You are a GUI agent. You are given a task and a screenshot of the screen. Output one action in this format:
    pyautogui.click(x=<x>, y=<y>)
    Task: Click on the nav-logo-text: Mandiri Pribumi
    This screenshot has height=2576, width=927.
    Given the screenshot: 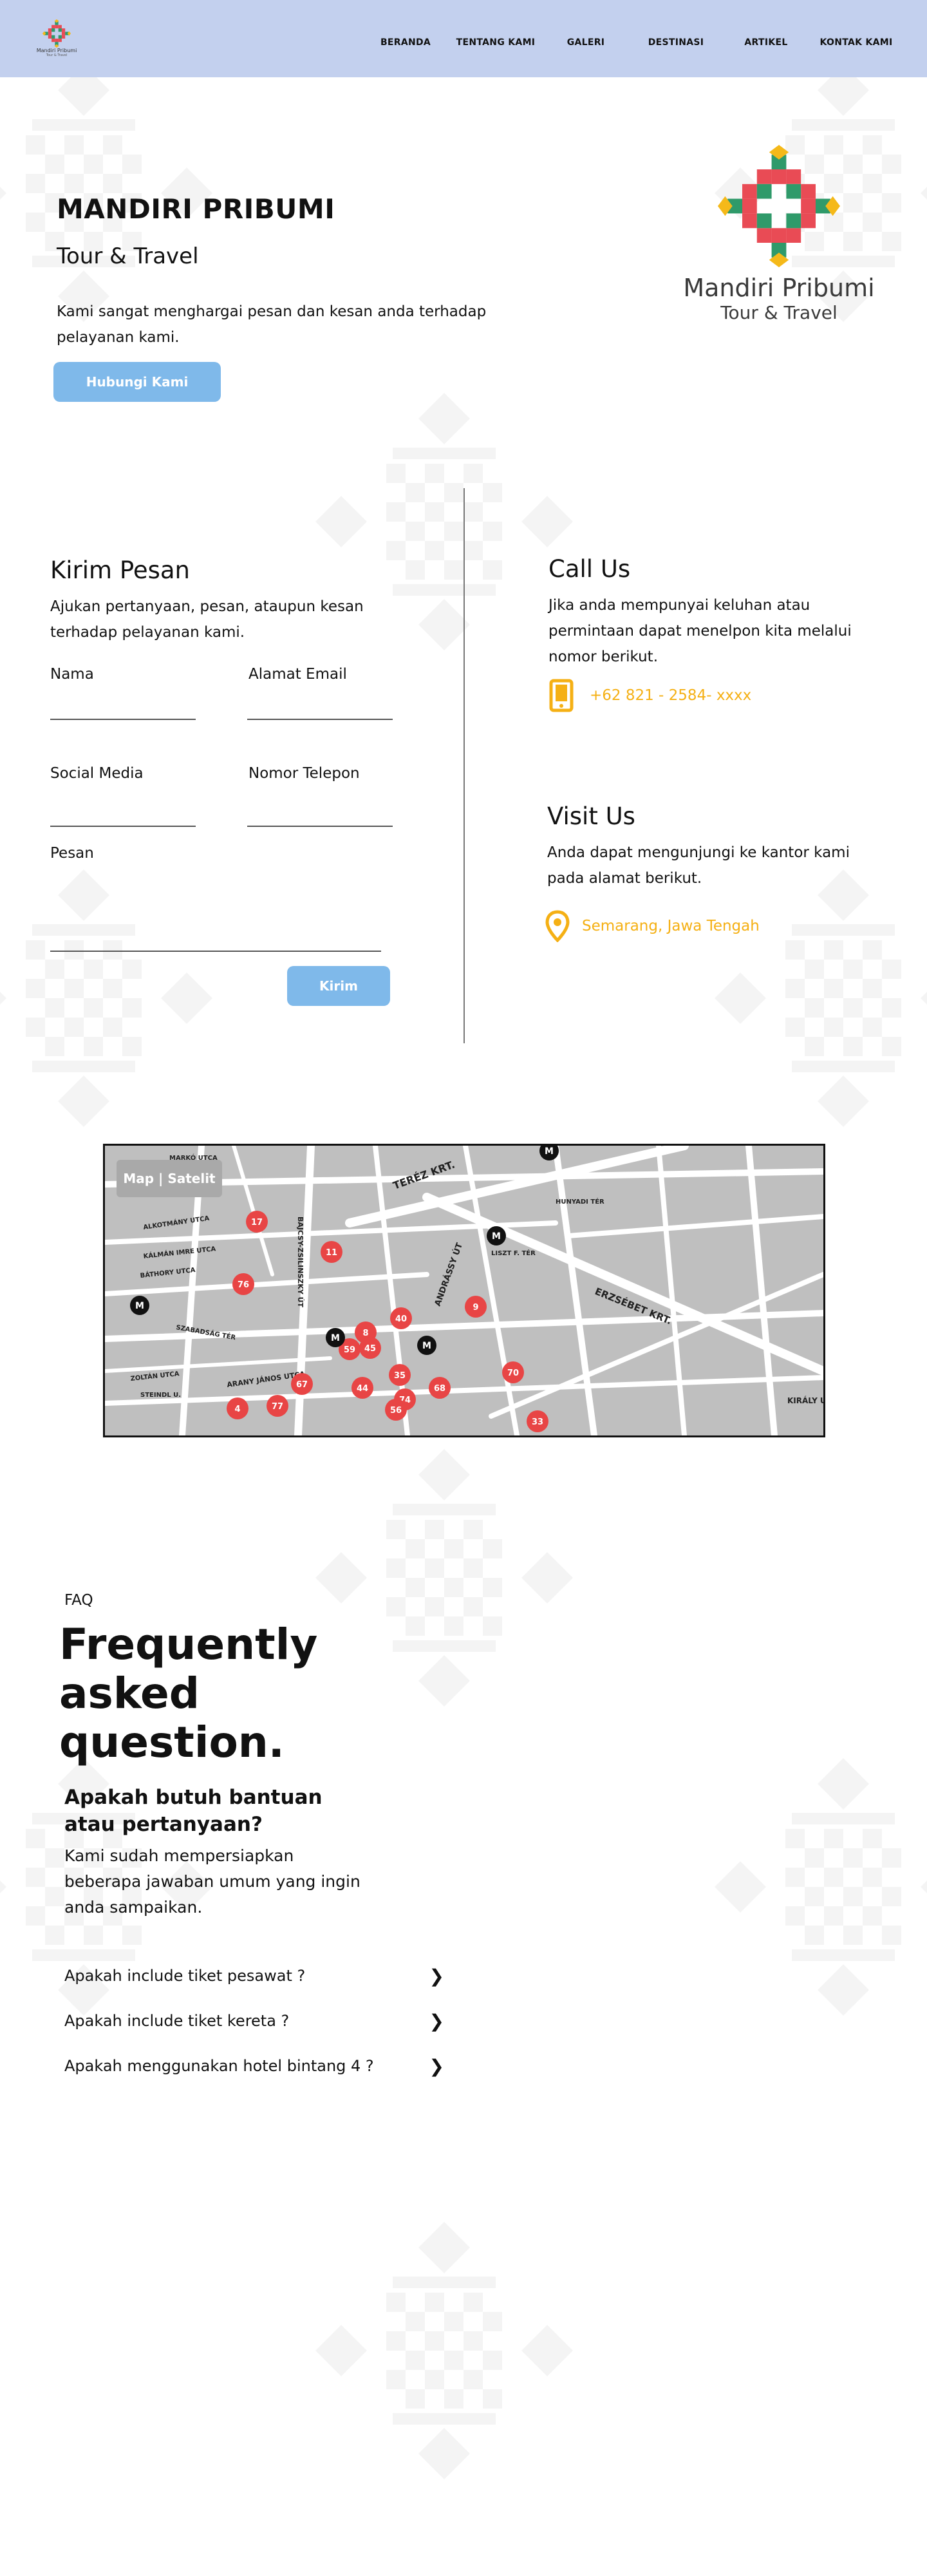 What is the action you would take?
    pyautogui.click(x=56, y=50)
    